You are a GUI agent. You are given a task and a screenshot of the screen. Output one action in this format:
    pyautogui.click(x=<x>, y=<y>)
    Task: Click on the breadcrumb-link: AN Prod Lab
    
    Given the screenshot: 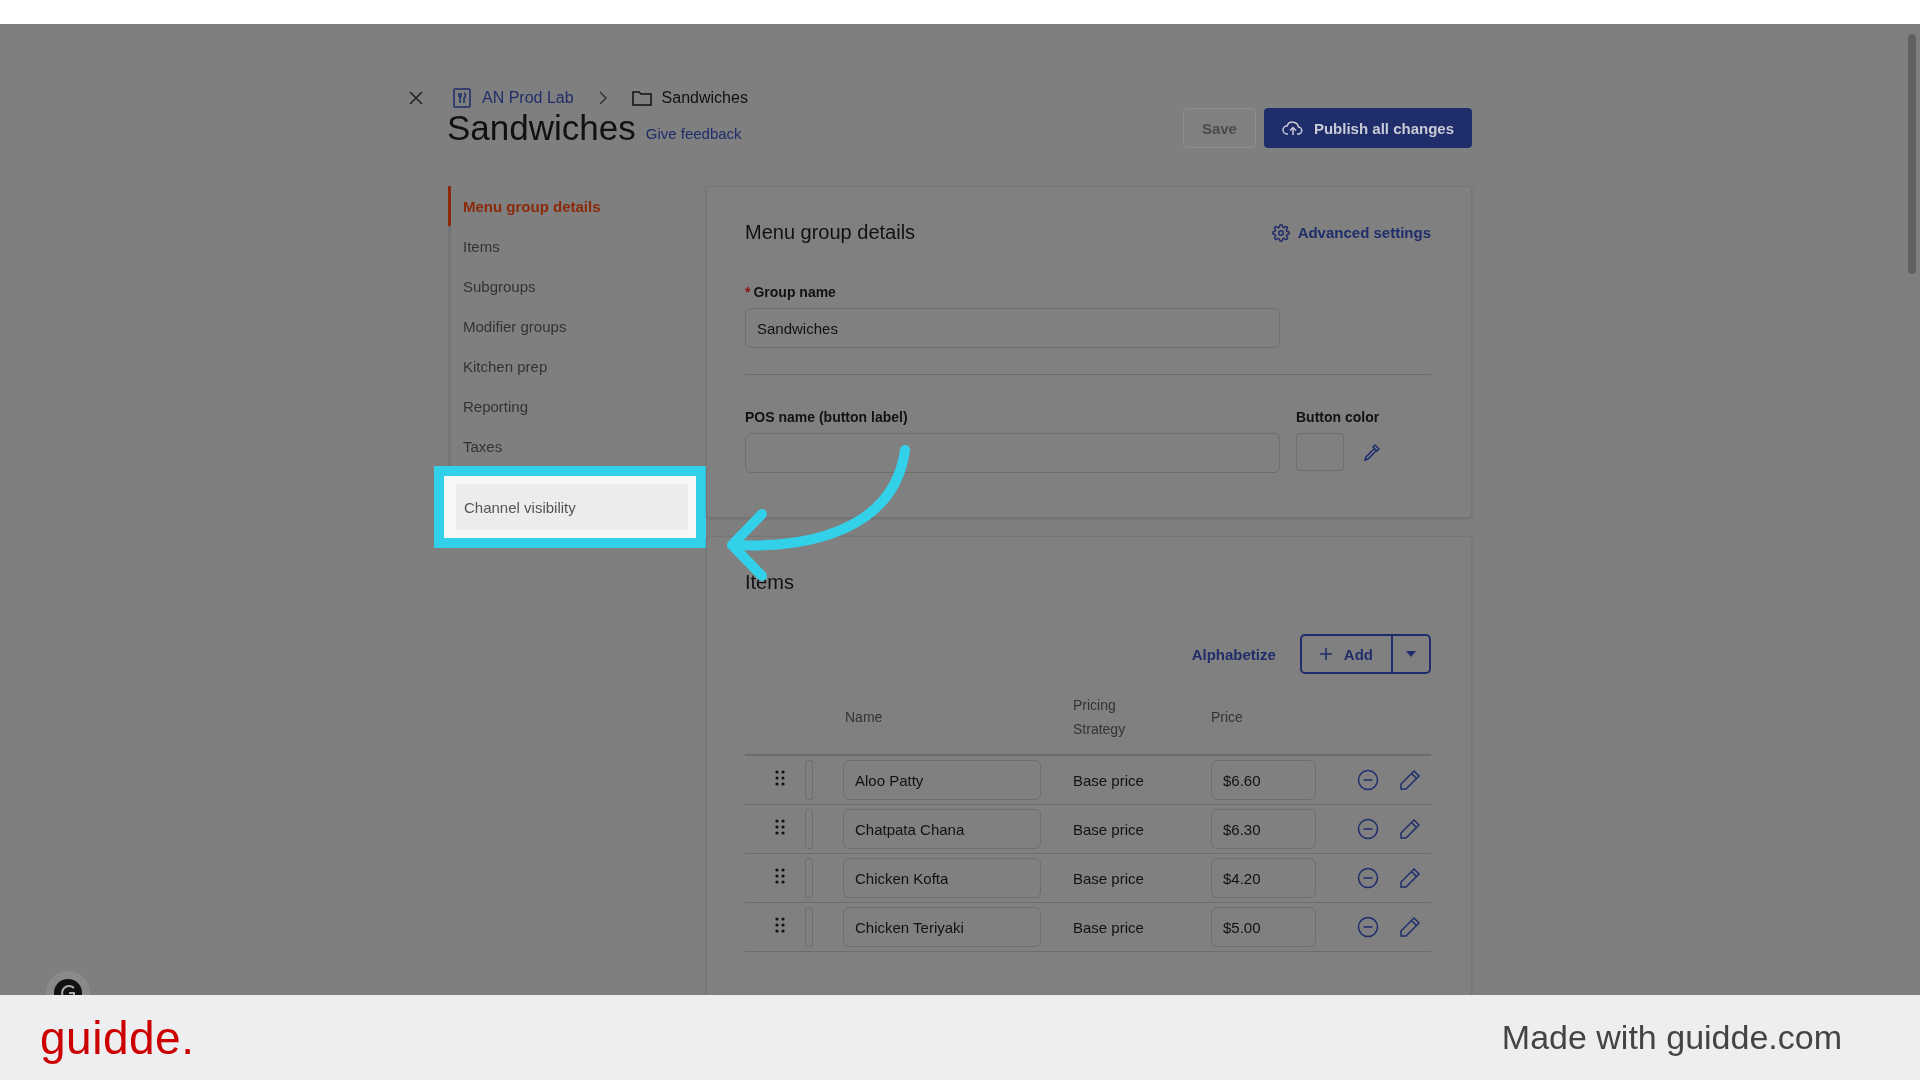 What is the action you would take?
    pyautogui.click(x=528, y=98)
    